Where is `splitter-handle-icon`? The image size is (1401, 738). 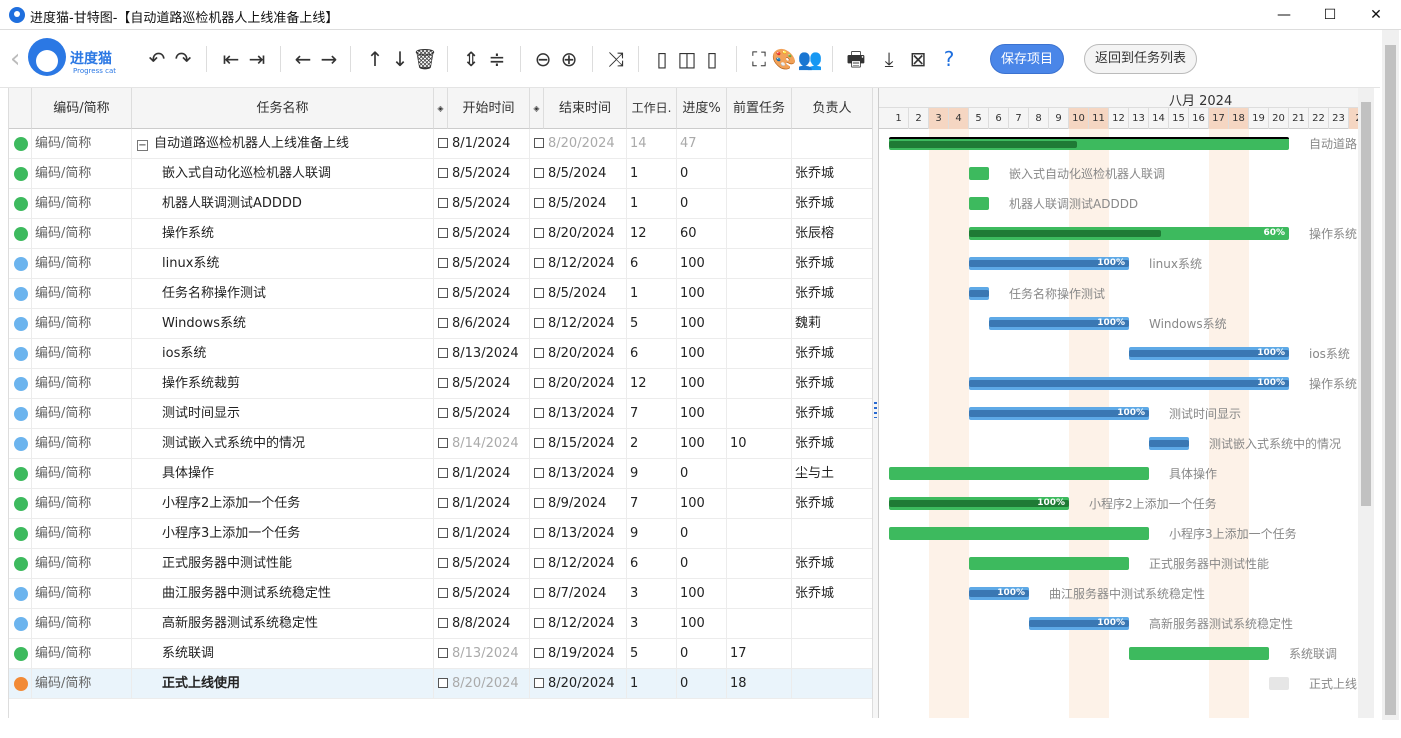
splitter-handle-icon is located at coordinates (875, 410).